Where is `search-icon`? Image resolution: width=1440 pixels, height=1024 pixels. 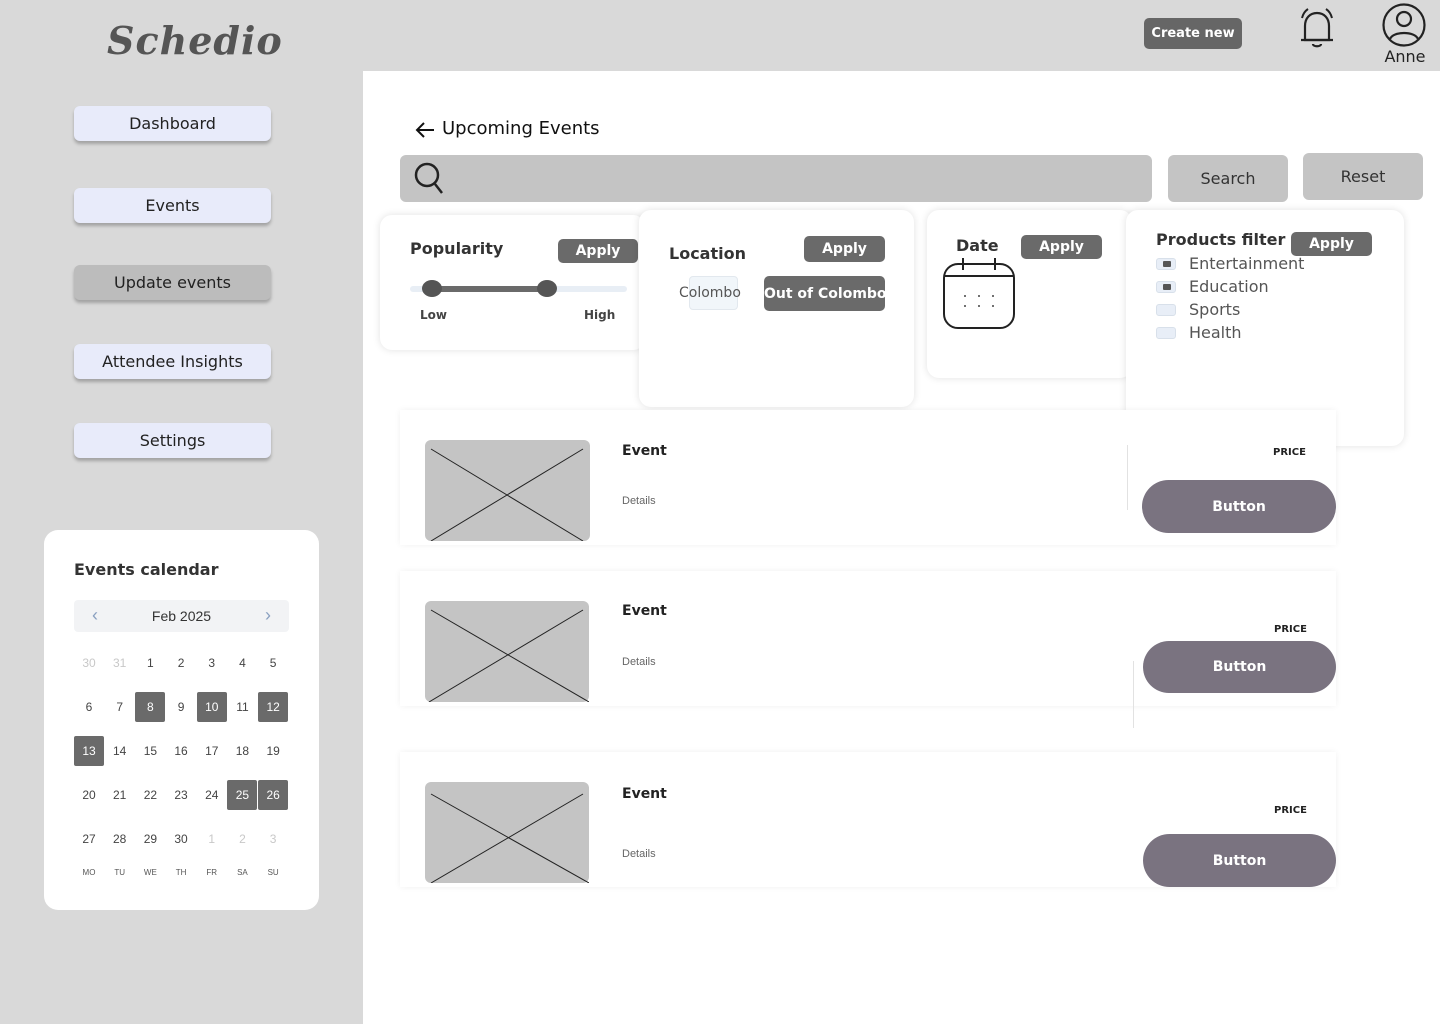
search-icon is located at coordinates (428, 178).